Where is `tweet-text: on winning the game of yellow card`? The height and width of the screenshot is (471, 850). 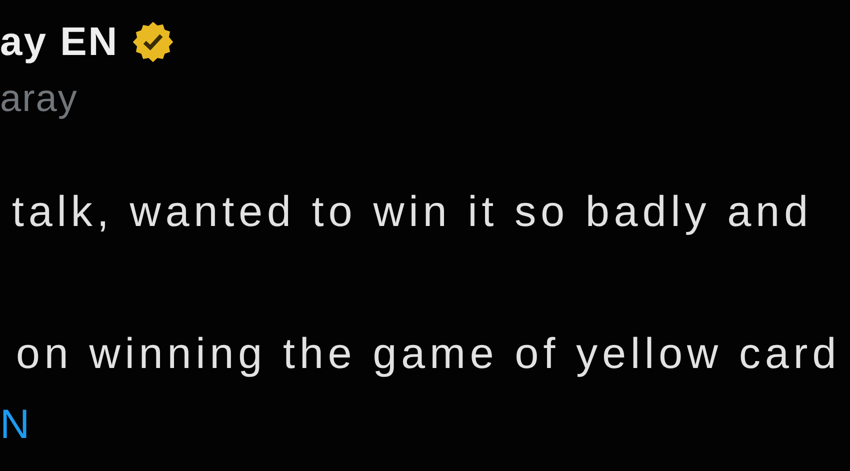
tweet-text: on winning the game of yellow card is located at coordinates (428, 354).